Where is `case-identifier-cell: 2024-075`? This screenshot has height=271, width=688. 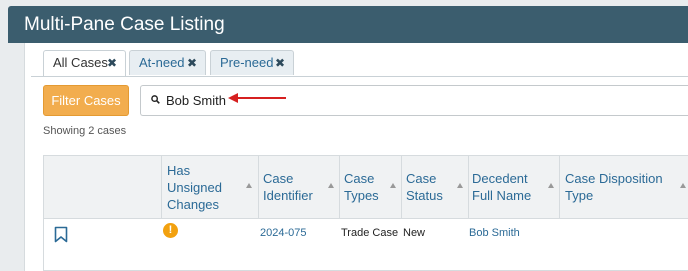 case-identifier-cell: 2024-075 is located at coordinates (283, 233).